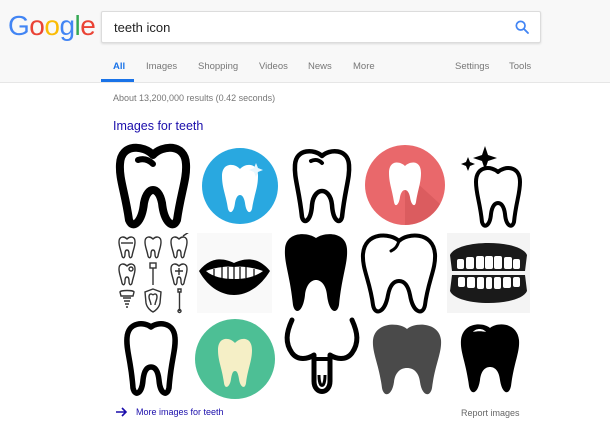 The height and width of the screenshot is (439, 610). What do you see at coordinates (522, 27) in the screenshot?
I see `search-icon` at bounding box center [522, 27].